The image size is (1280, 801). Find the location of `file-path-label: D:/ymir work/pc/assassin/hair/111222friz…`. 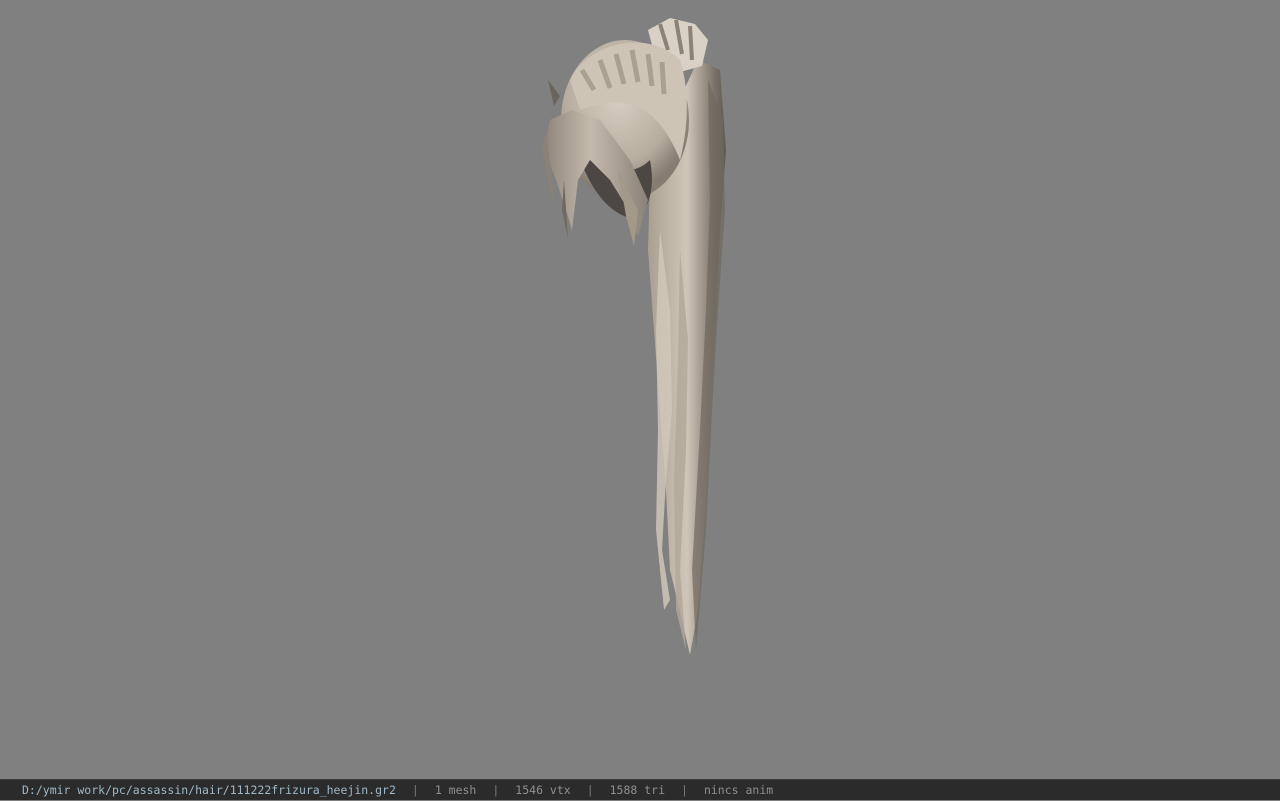

file-path-label: D:/ymir work/pc/assassin/hair/111222friz… is located at coordinates (209, 789).